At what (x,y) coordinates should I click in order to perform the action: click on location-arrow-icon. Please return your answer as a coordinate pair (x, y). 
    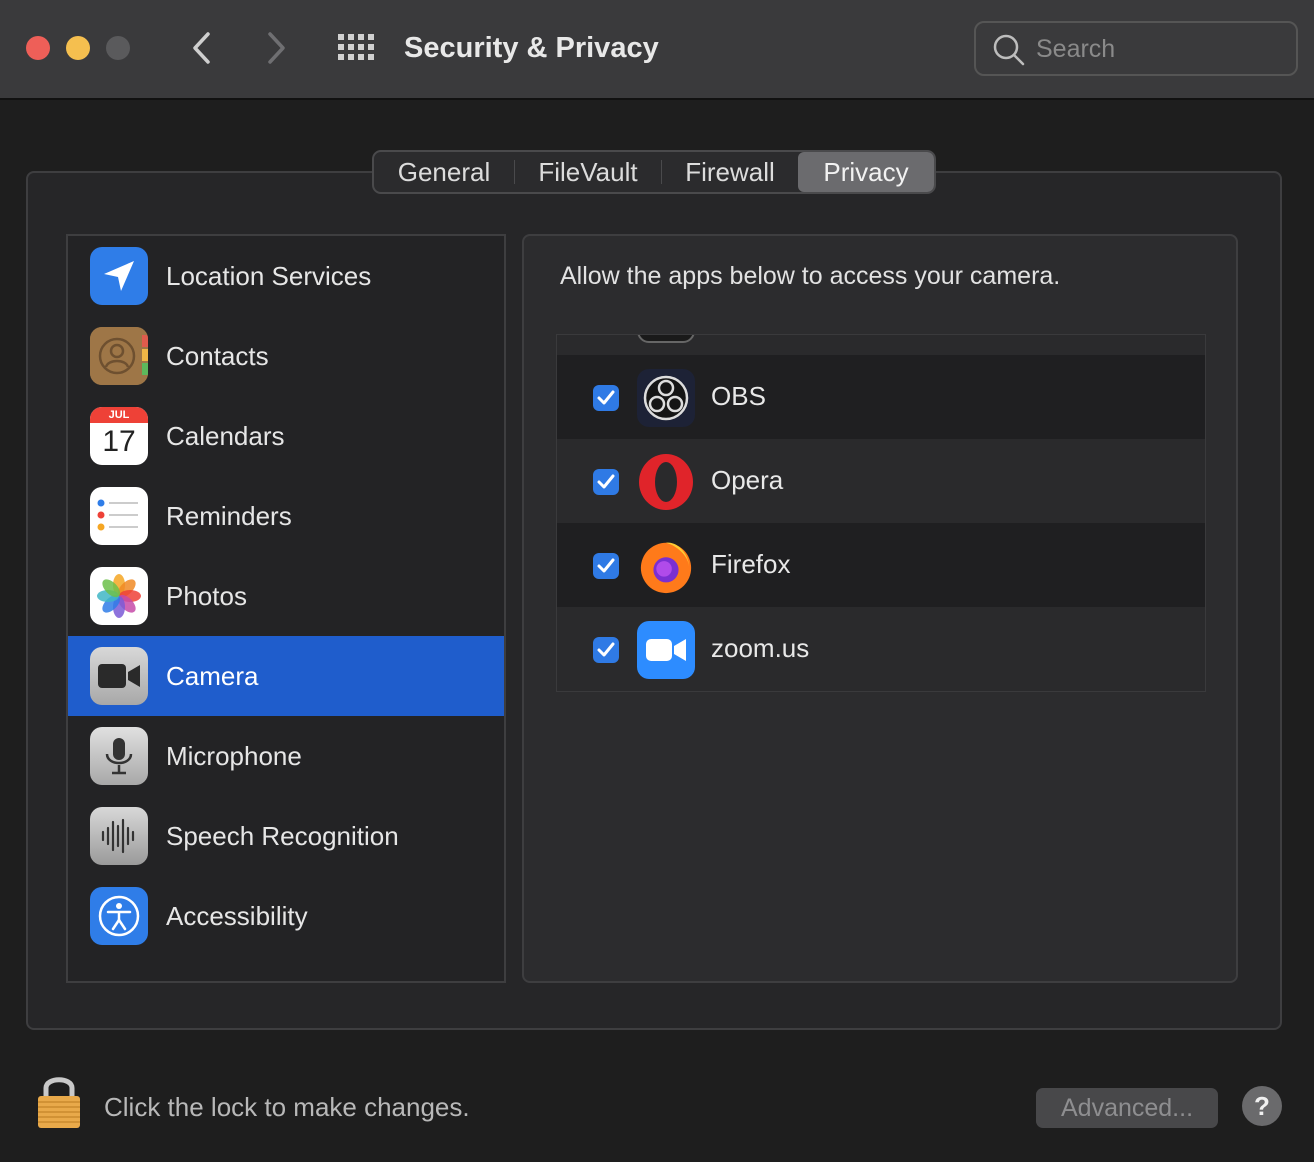
    Looking at the image, I should click on (119, 276).